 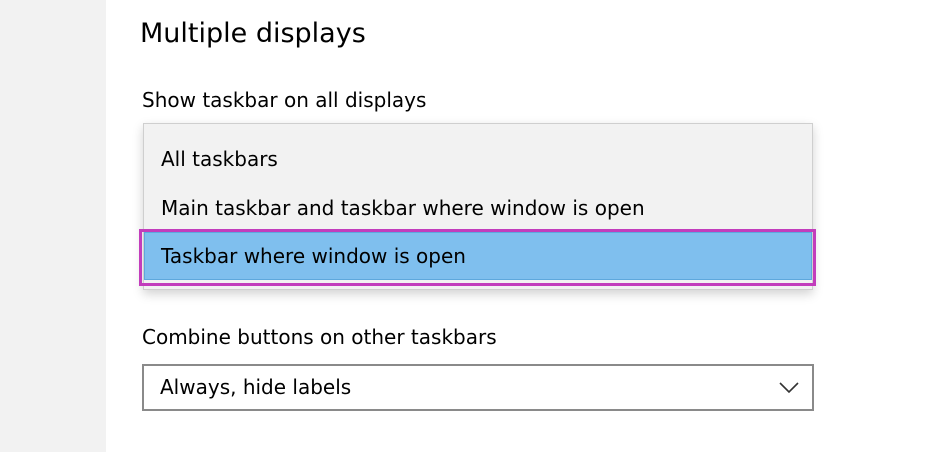 What do you see at coordinates (319, 337) in the screenshot?
I see `combine-buttons-label: Combine buttons on other taskbars` at bounding box center [319, 337].